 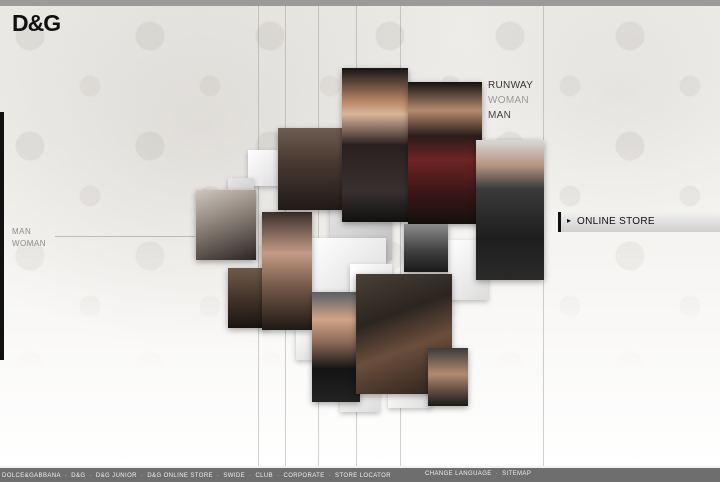 What do you see at coordinates (180, 476) in the screenshot?
I see `footer-link-dg-online-store: D&G ONLINE STORE` at bounding box center [180, 476].